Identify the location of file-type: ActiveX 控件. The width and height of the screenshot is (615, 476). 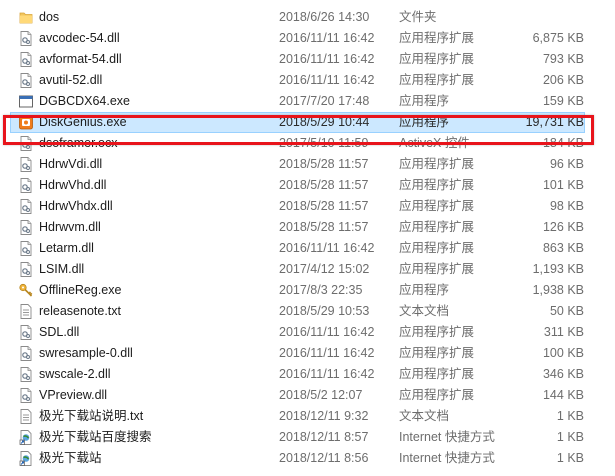
(434, 143).